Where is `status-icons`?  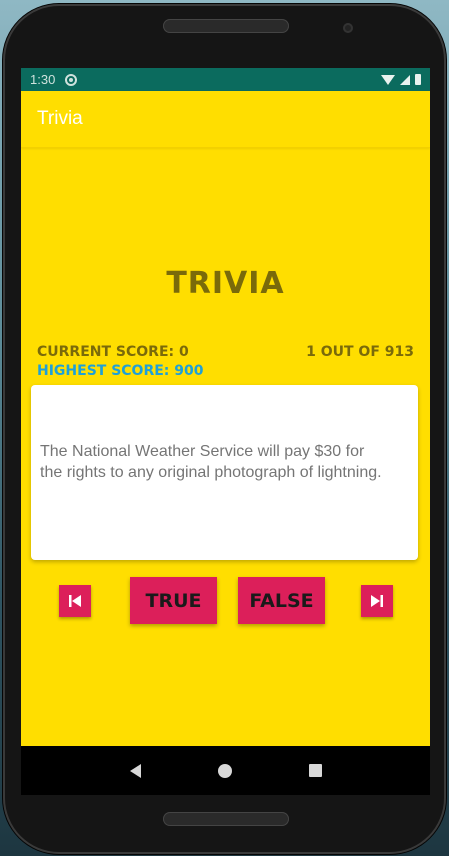
status-icons is located at coordinates (401, 79).